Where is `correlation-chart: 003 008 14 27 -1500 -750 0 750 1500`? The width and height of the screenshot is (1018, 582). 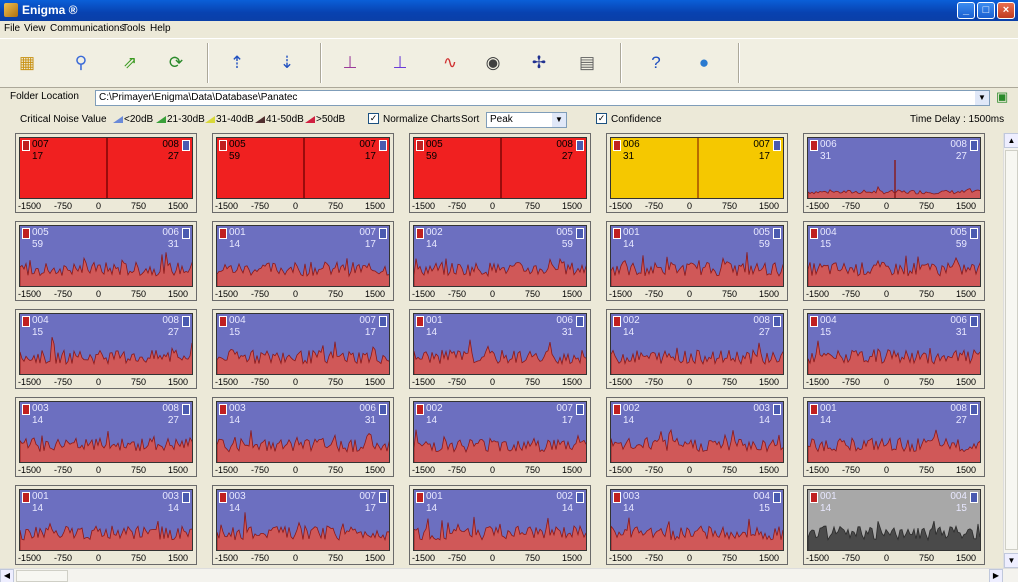
correlation-chart: 003 008 14 27 -1500 -750 0 750 1500 is located at coordinates (106, 437).